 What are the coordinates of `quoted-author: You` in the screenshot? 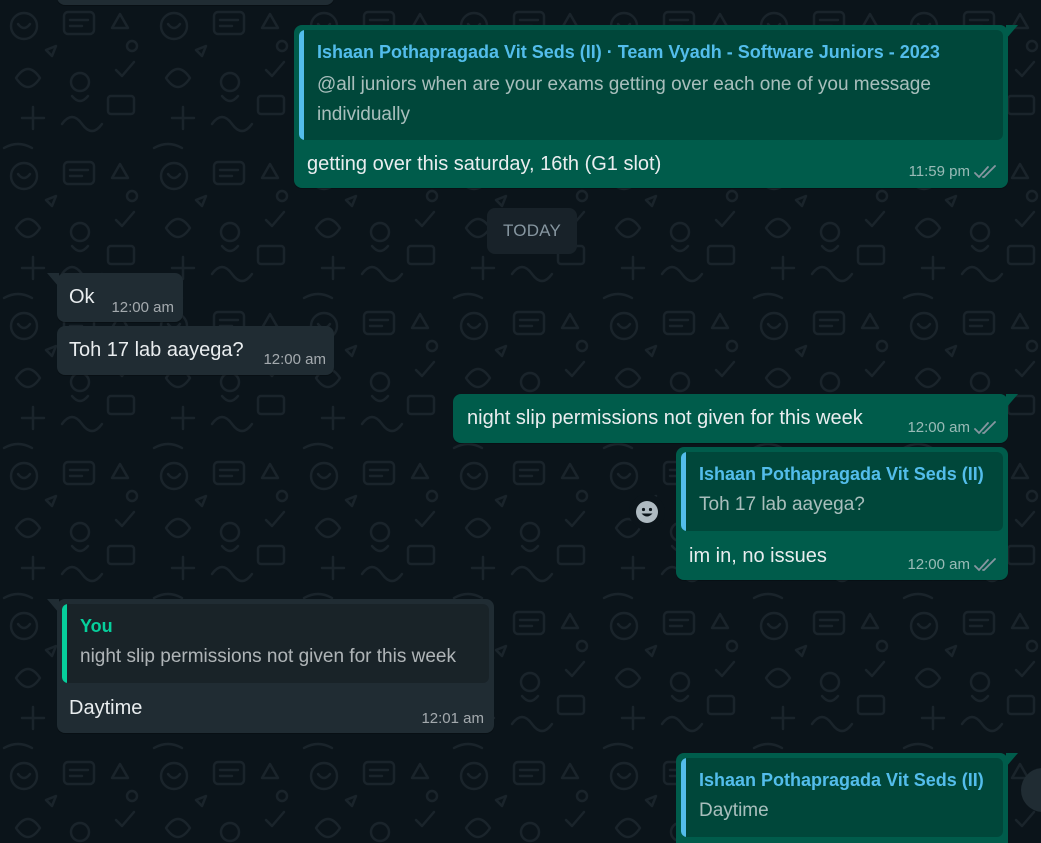 It's located at (96, 626).